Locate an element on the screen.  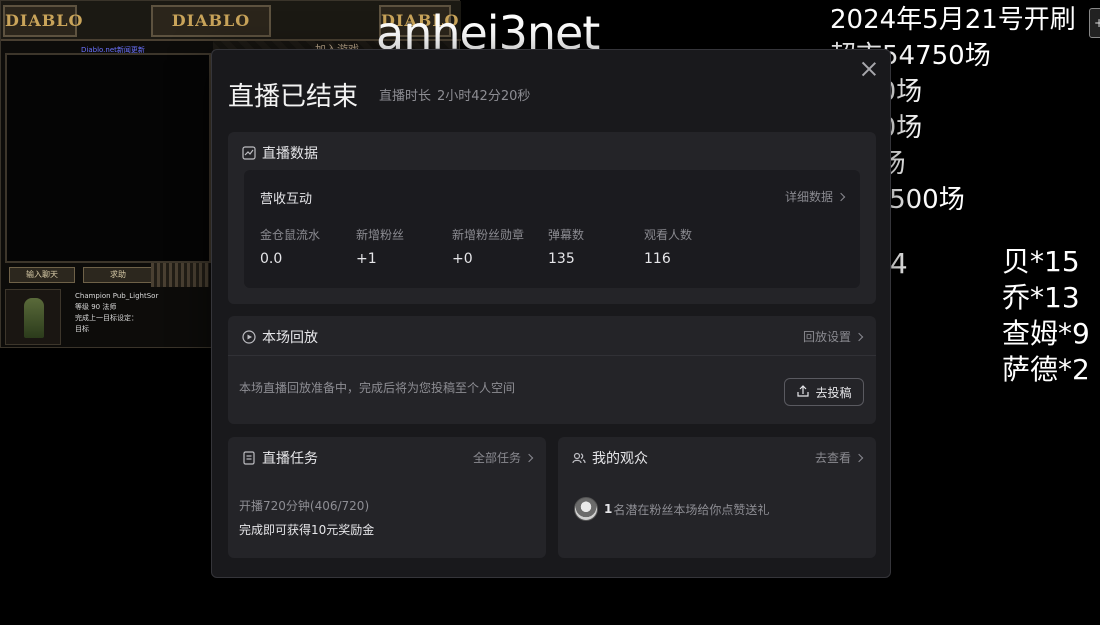
metric-new-badges: 新增粉丝勋章 +0 is located at coordinates (488, 247).